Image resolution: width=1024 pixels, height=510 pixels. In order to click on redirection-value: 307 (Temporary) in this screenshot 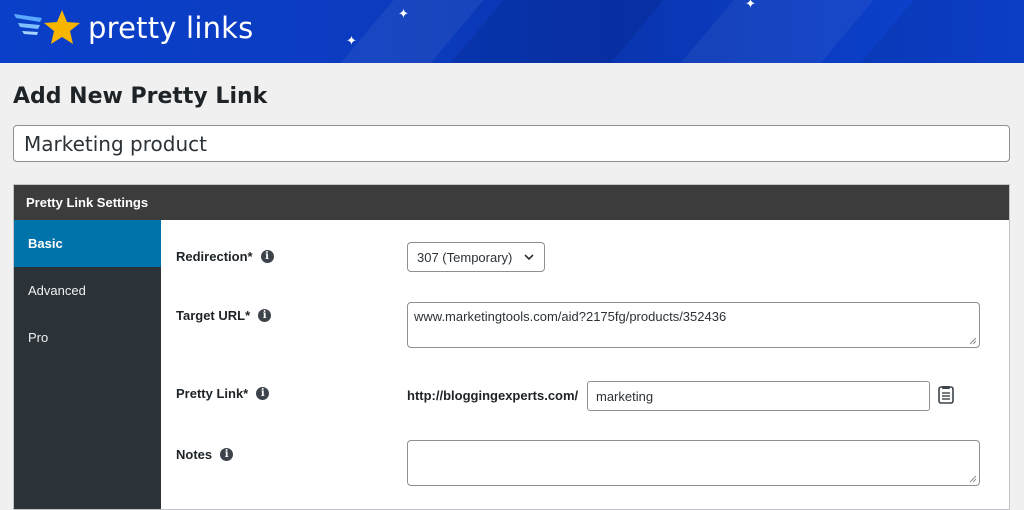, I will do `click(465, 257)`.